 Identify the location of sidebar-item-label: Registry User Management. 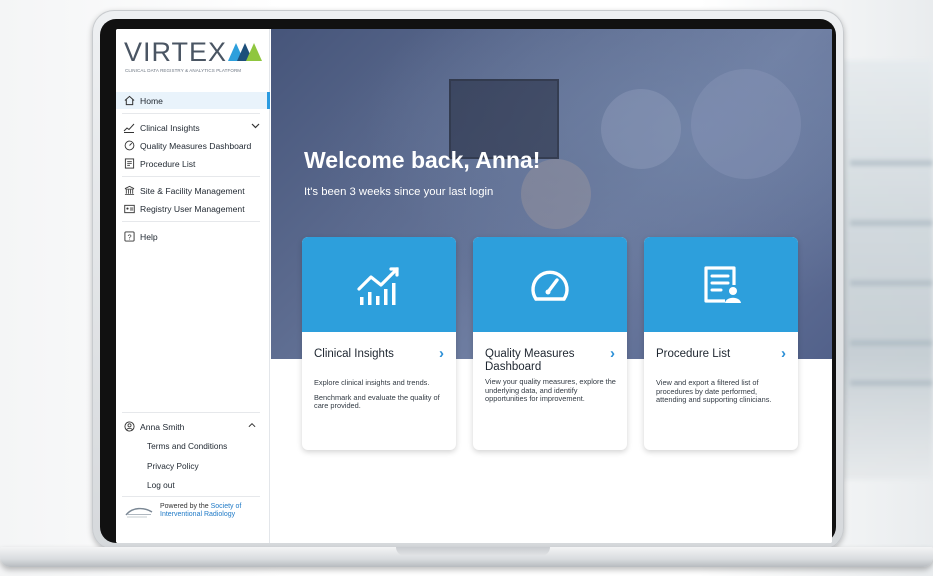
(192, 208).